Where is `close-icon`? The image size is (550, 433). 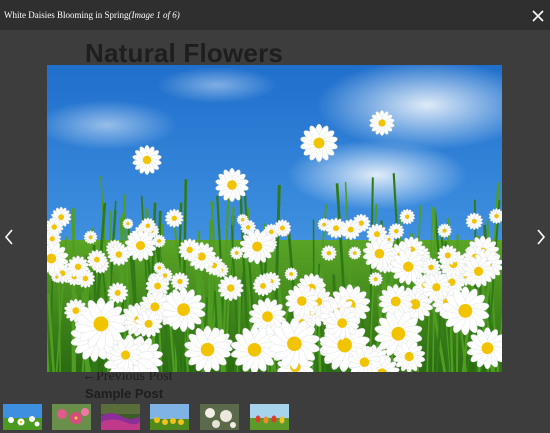 close-icon is located at coordinates (538, 16).